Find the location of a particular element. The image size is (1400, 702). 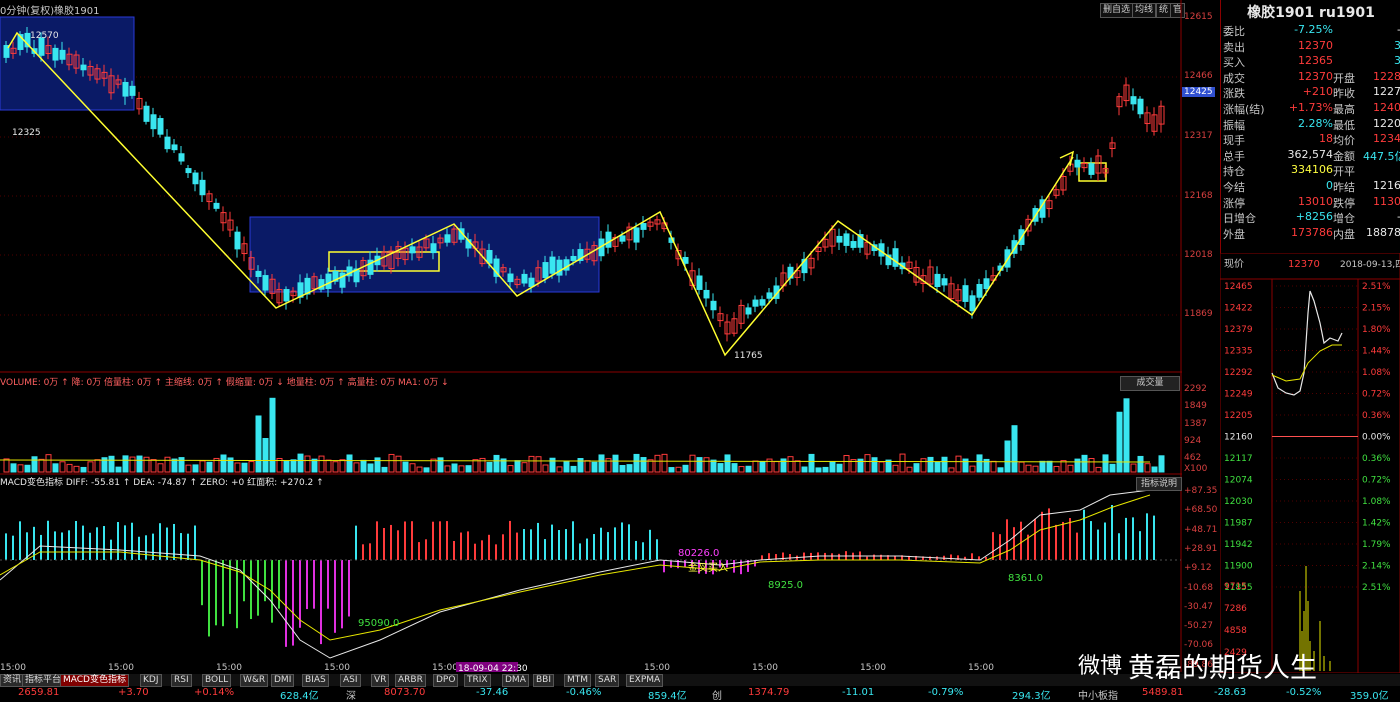

tab-mtm: MTM is located at coordinates (578, 680).